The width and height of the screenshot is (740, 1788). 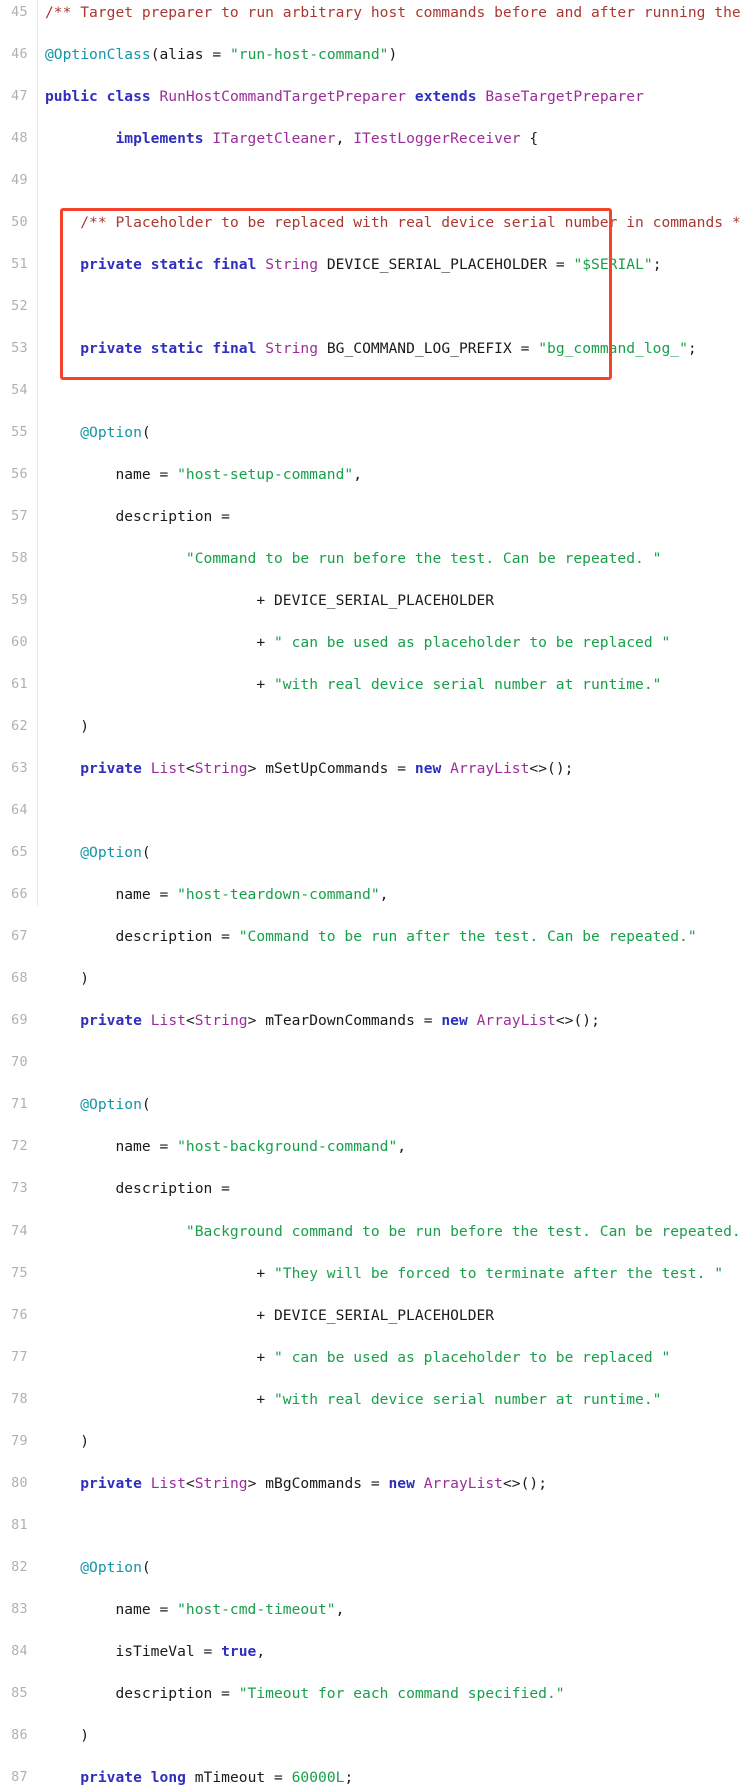 I want to click on code-line: 49, so click(x=370, y=180).